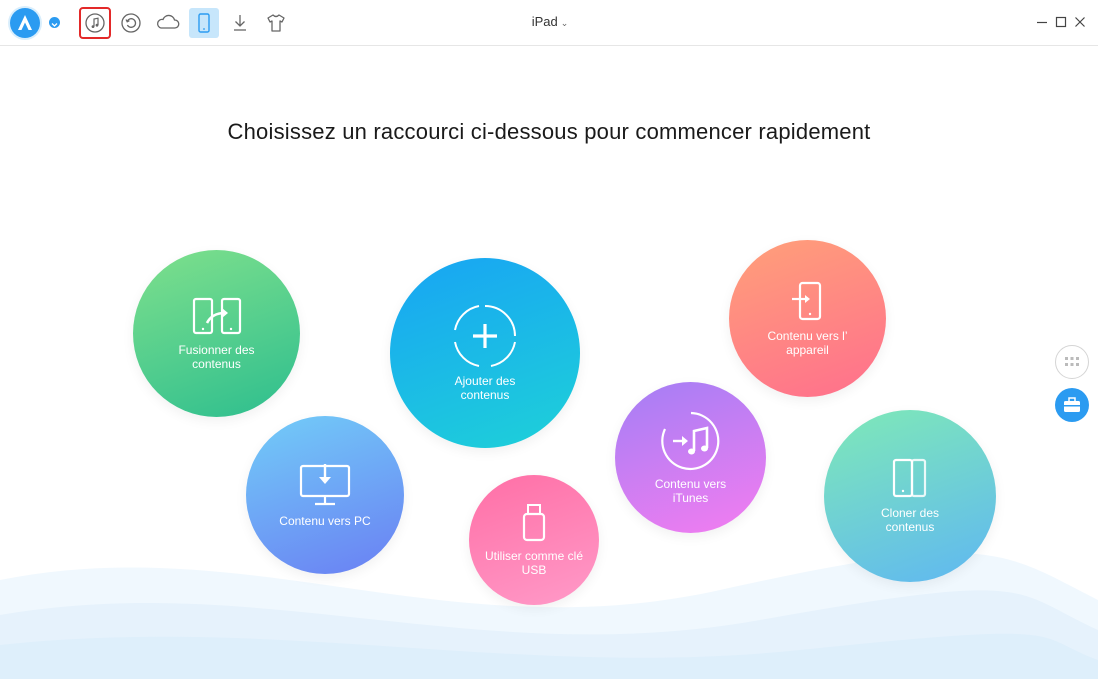  I want to click on shirt-icon, so click(276, 23).